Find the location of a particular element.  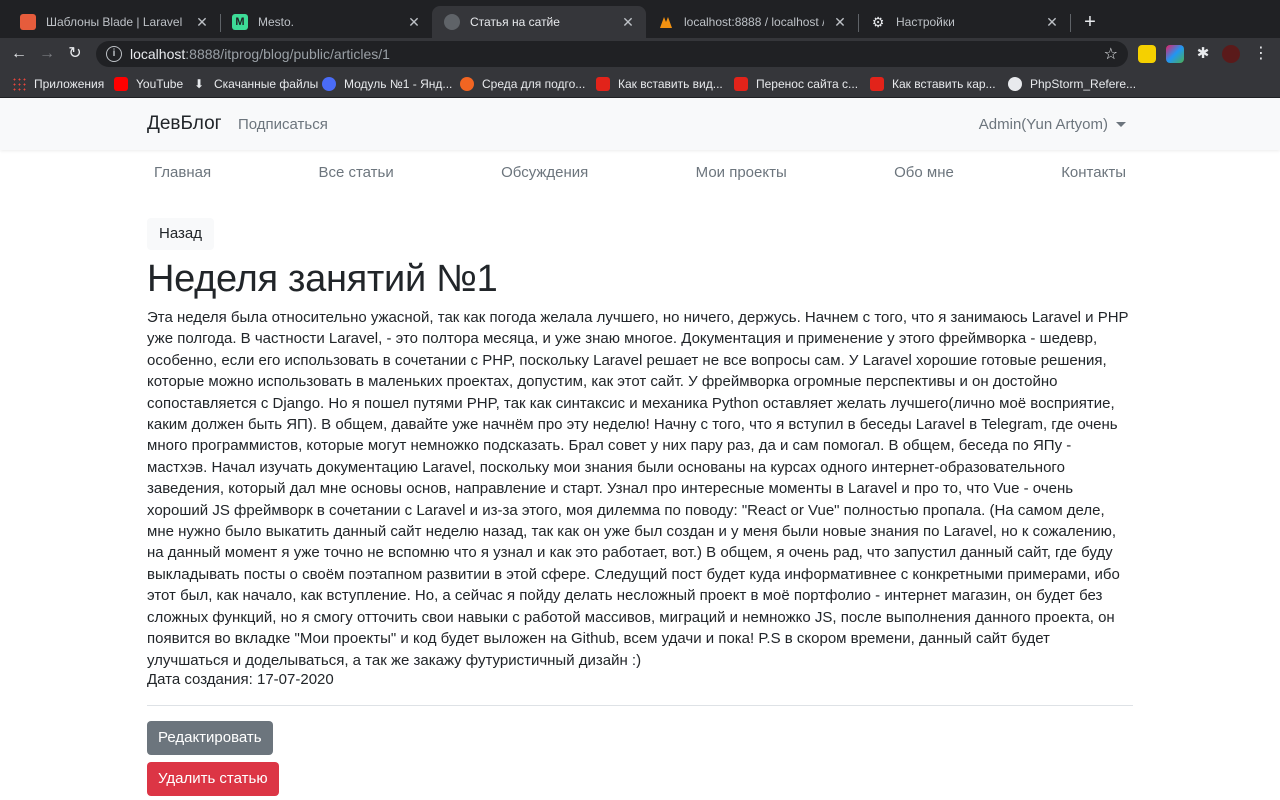

bookmark-label: YouTube is located at coordinates (160, 84).